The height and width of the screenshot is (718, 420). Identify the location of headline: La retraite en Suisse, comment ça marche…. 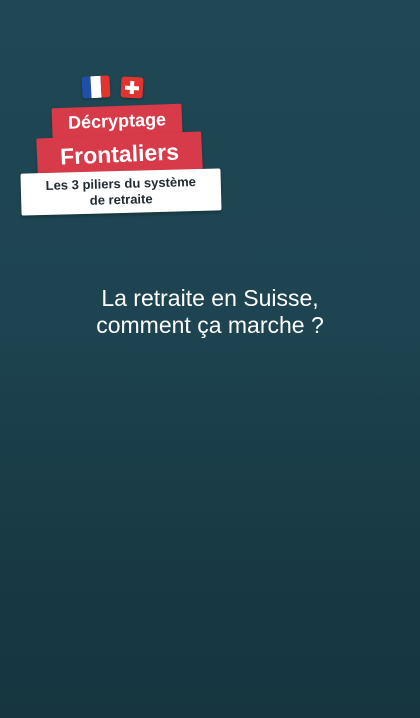
(210, 312).